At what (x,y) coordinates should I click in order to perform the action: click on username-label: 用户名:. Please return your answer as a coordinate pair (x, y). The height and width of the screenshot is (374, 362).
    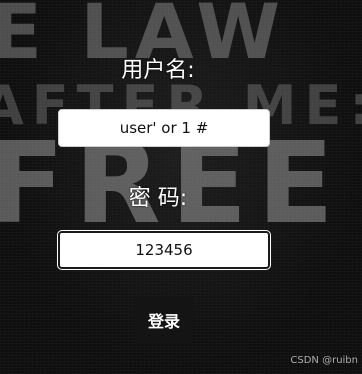
    Looking at the image, I should click on (158, 70).